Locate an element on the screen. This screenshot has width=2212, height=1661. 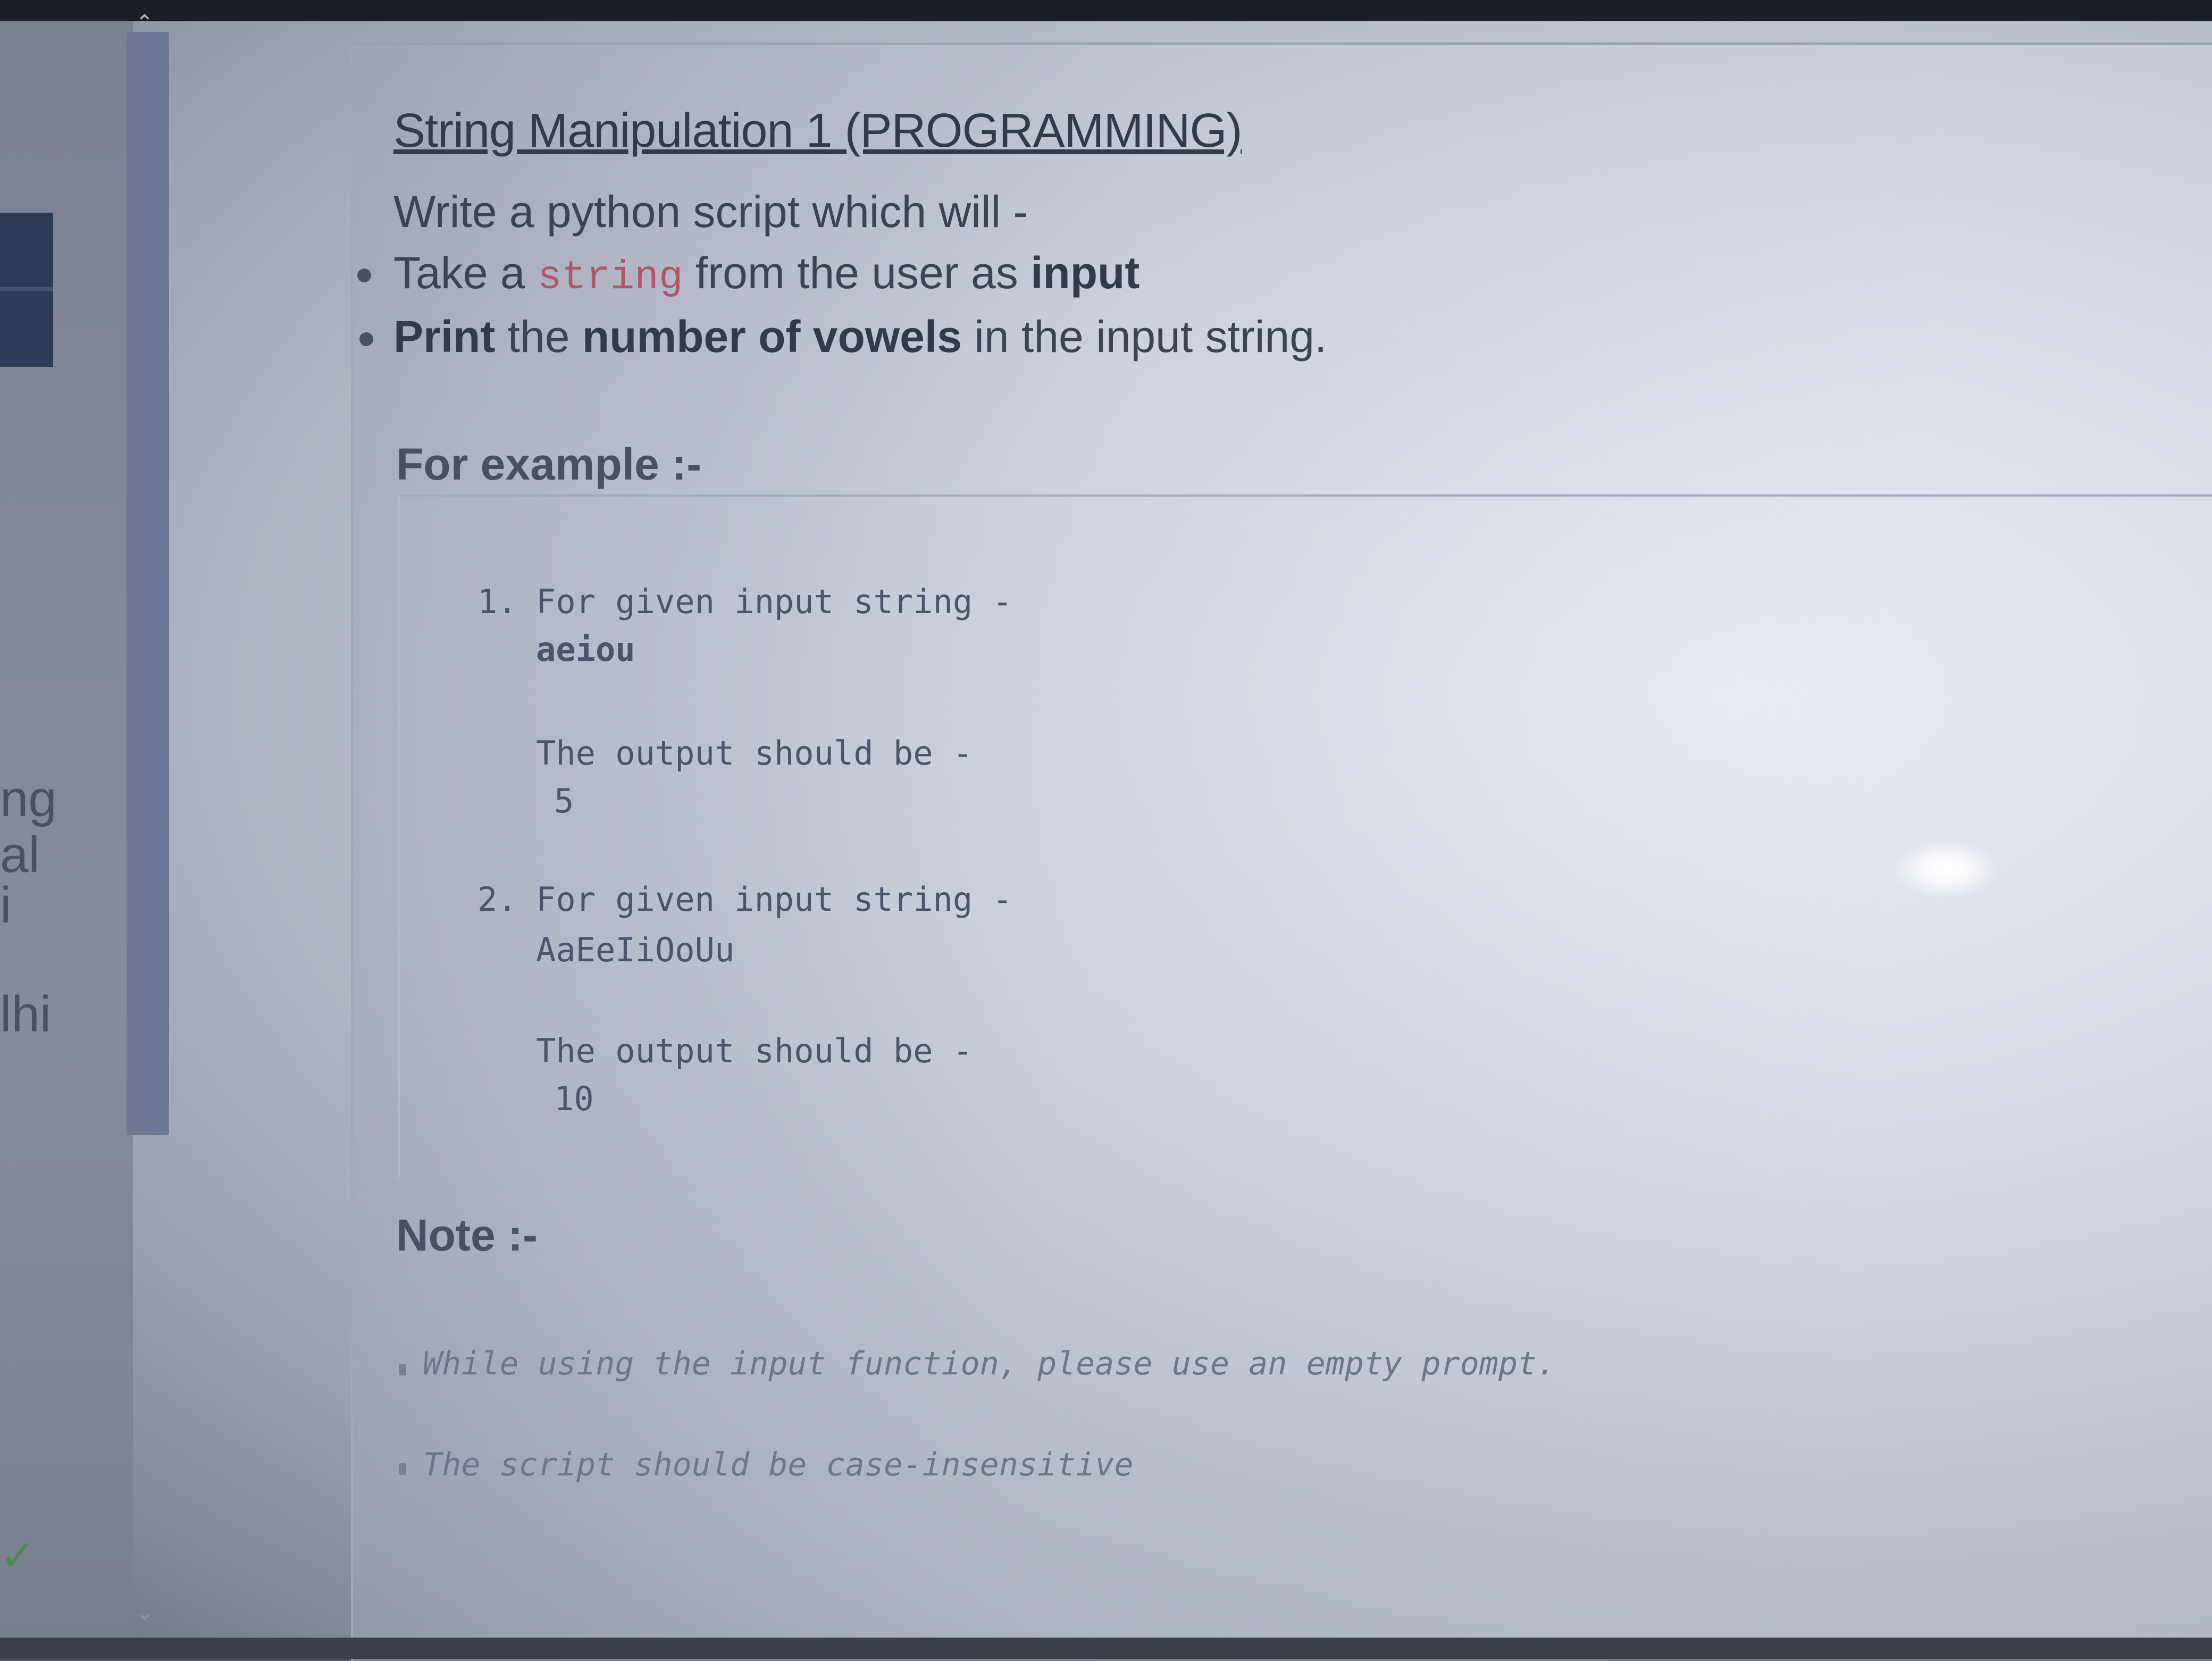
bullet-text: the is located at coordinates (538, 337).